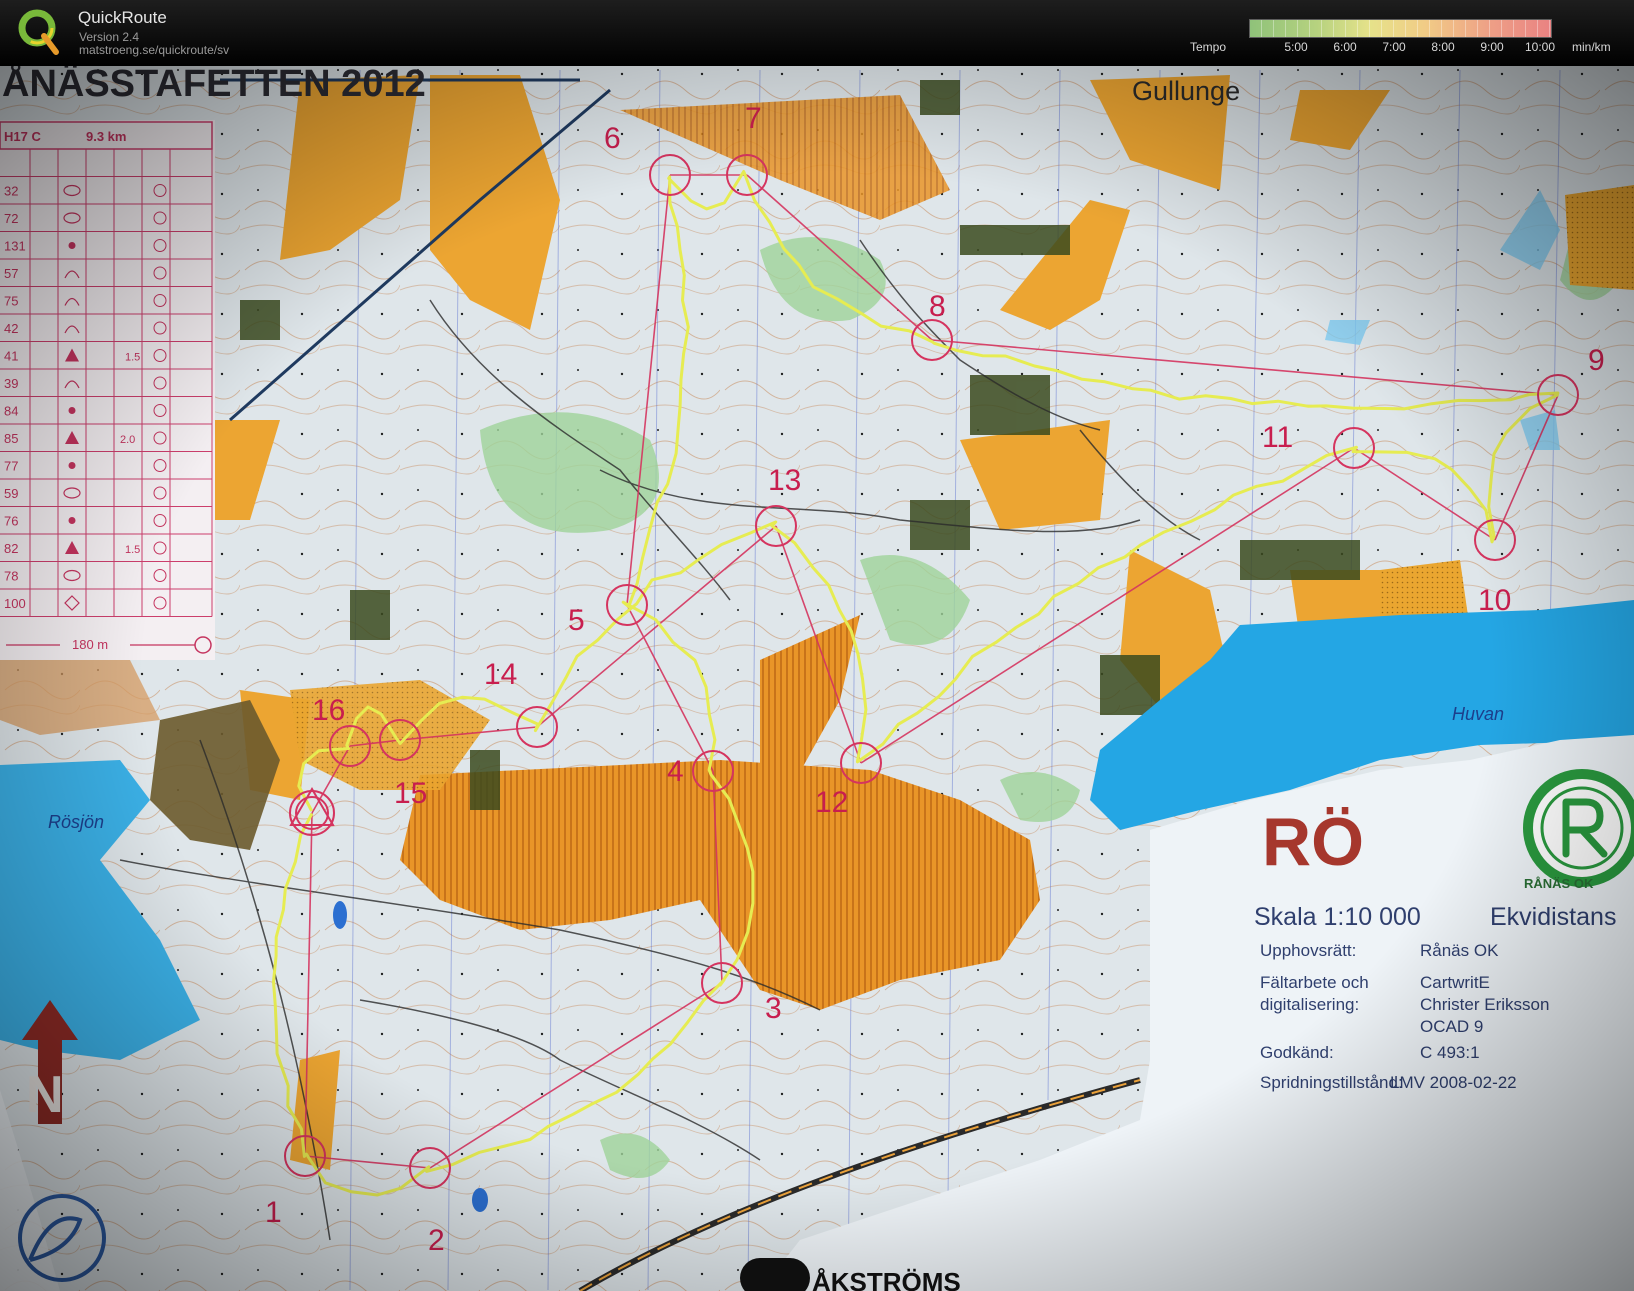 Image resolution: width=1634 pixels, height=1291 pixels. Describe the element at coordinates (831, 802) in the screenshot. I see `control-number: 12` at that location.